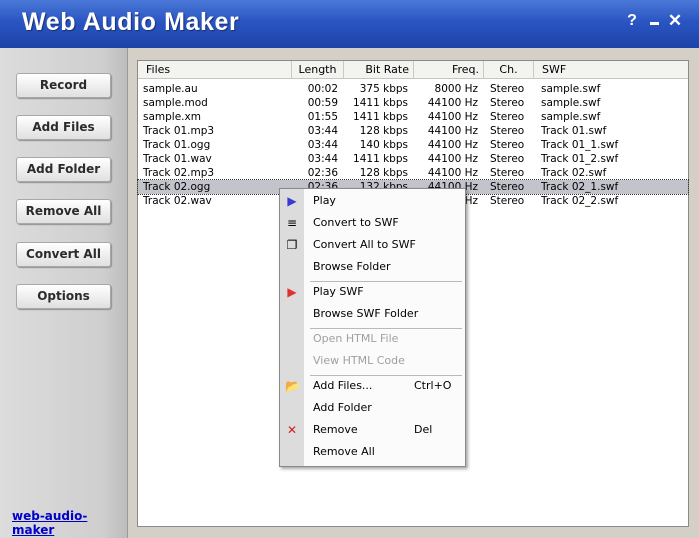 The image size is (699, 538). What do you see at coordinates (352, 266) in the screenshot?
I see `menu-label: Browse Folder` at bounding box center [352, 266].